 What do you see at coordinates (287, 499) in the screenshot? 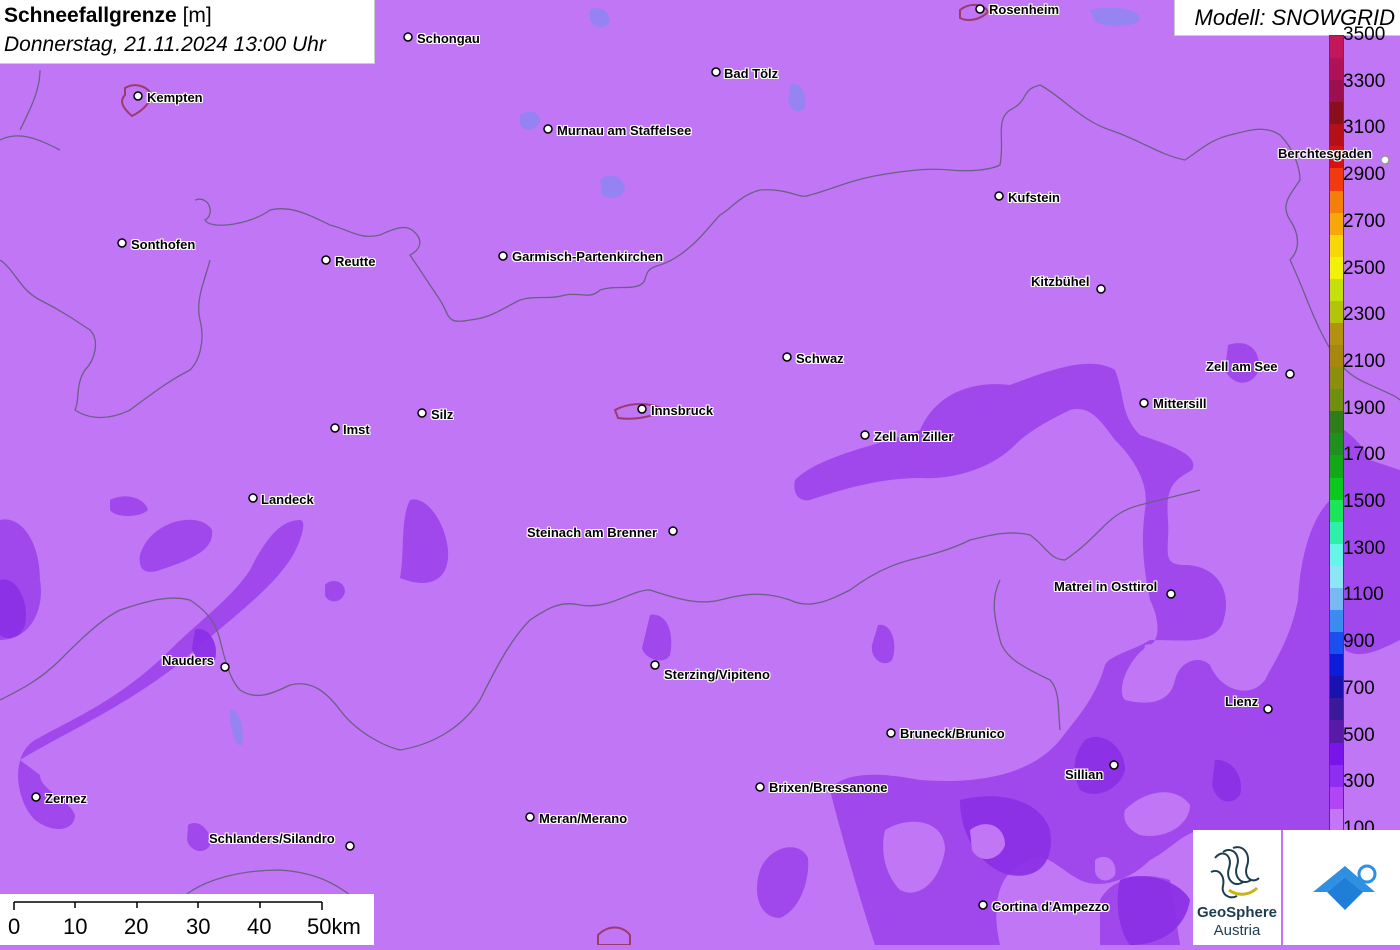
I see `city-label-landeck: Landeck` at bounding box center [287, 499].